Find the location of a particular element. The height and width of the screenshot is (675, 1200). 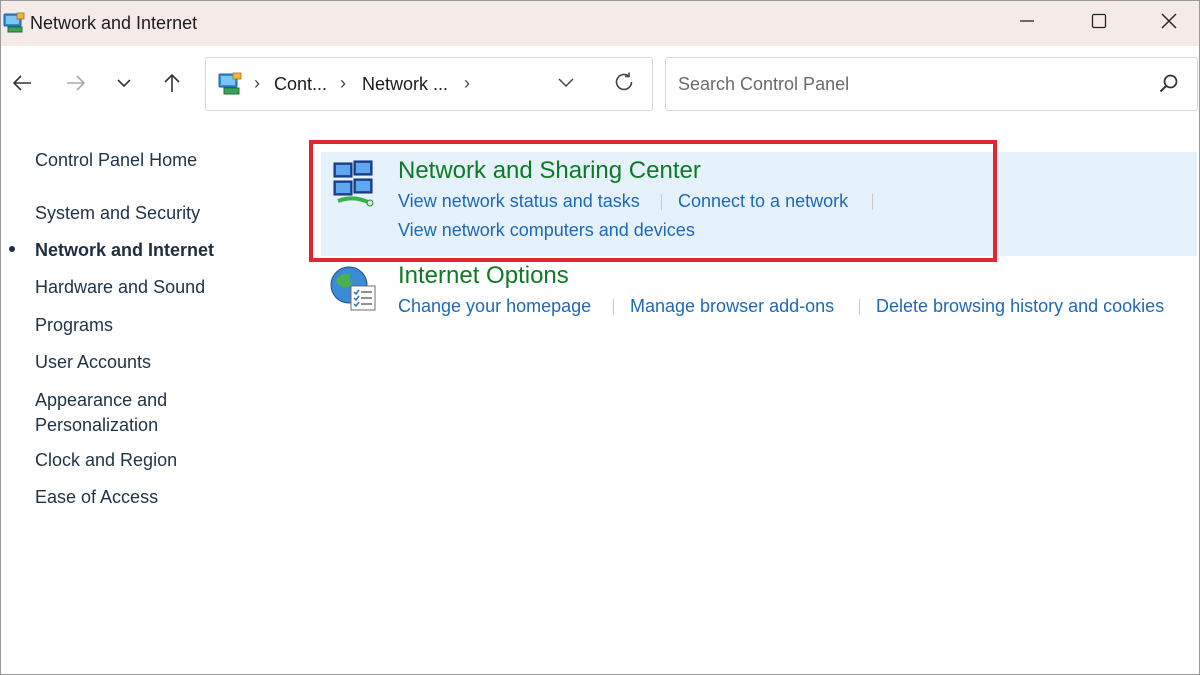

arrow-up-icon is located at coordinates (172, 85).